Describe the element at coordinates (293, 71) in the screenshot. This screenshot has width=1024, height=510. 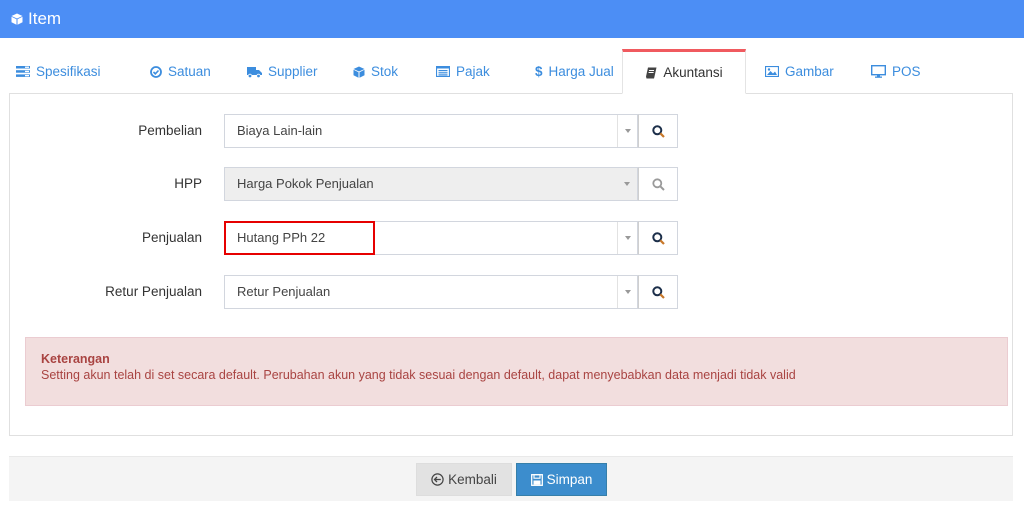
I see `tab-label: Supplier` at that location.